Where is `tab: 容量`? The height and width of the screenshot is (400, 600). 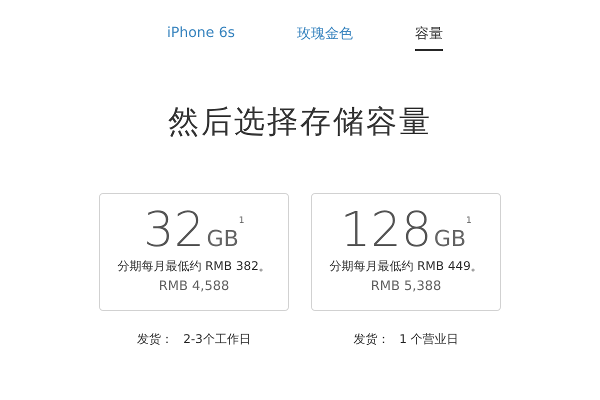 tab: 容量 is located at coordinates (428, 38).